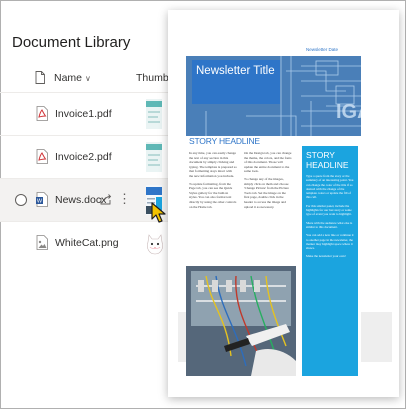 The height and width of the screenshot is (409, 406). What do you see at coordinates (80, 200) in the screenshot?
I see `file-name: News.docx` at bounding box center [80, 200].